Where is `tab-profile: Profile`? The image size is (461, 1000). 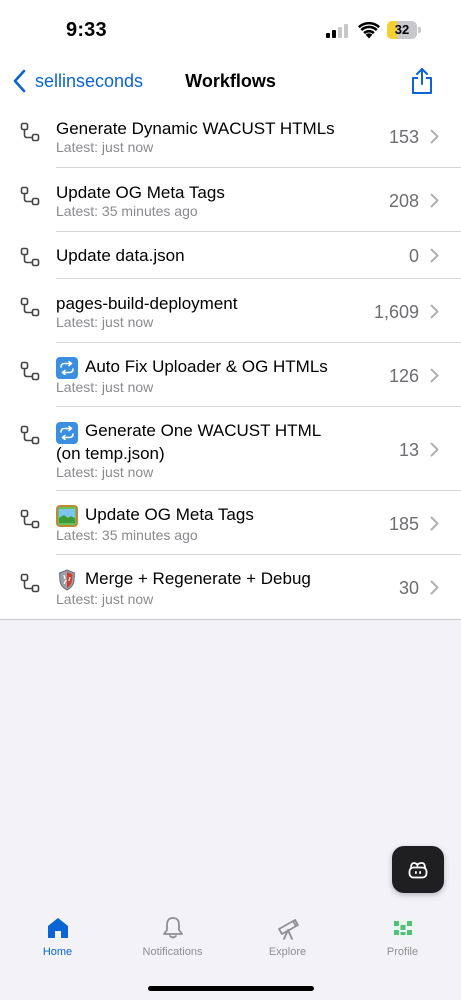
tab-profile: Profile is located at coordinates (402, 943).